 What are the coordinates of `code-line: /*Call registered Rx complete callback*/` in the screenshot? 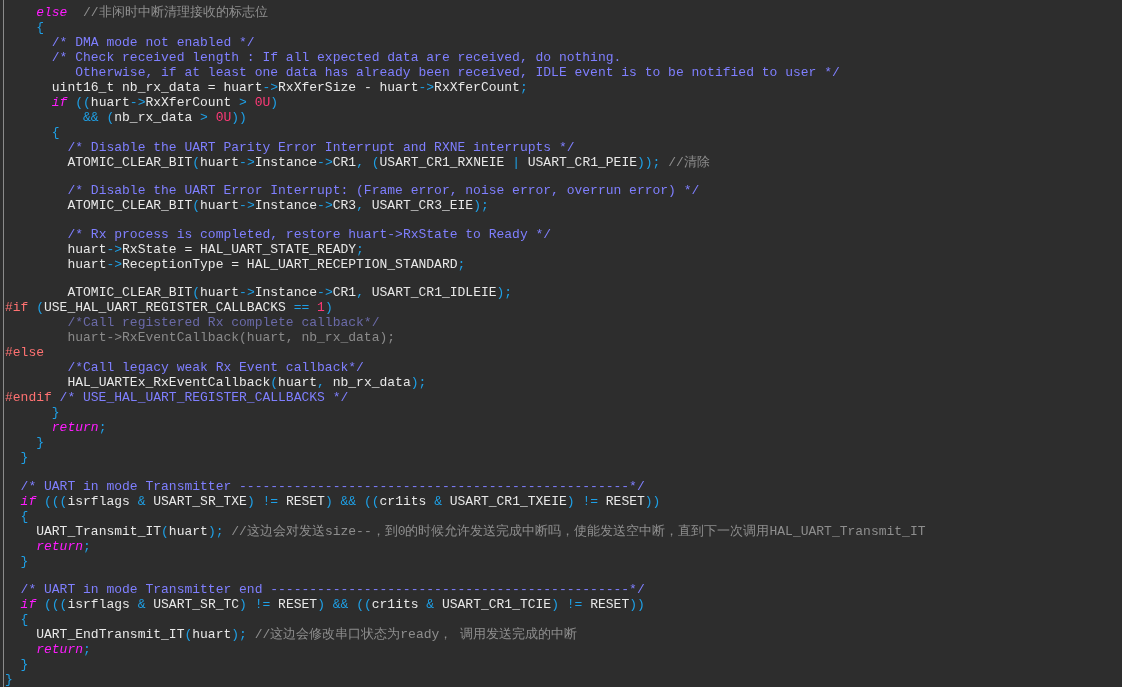 It's located at (223, 323).